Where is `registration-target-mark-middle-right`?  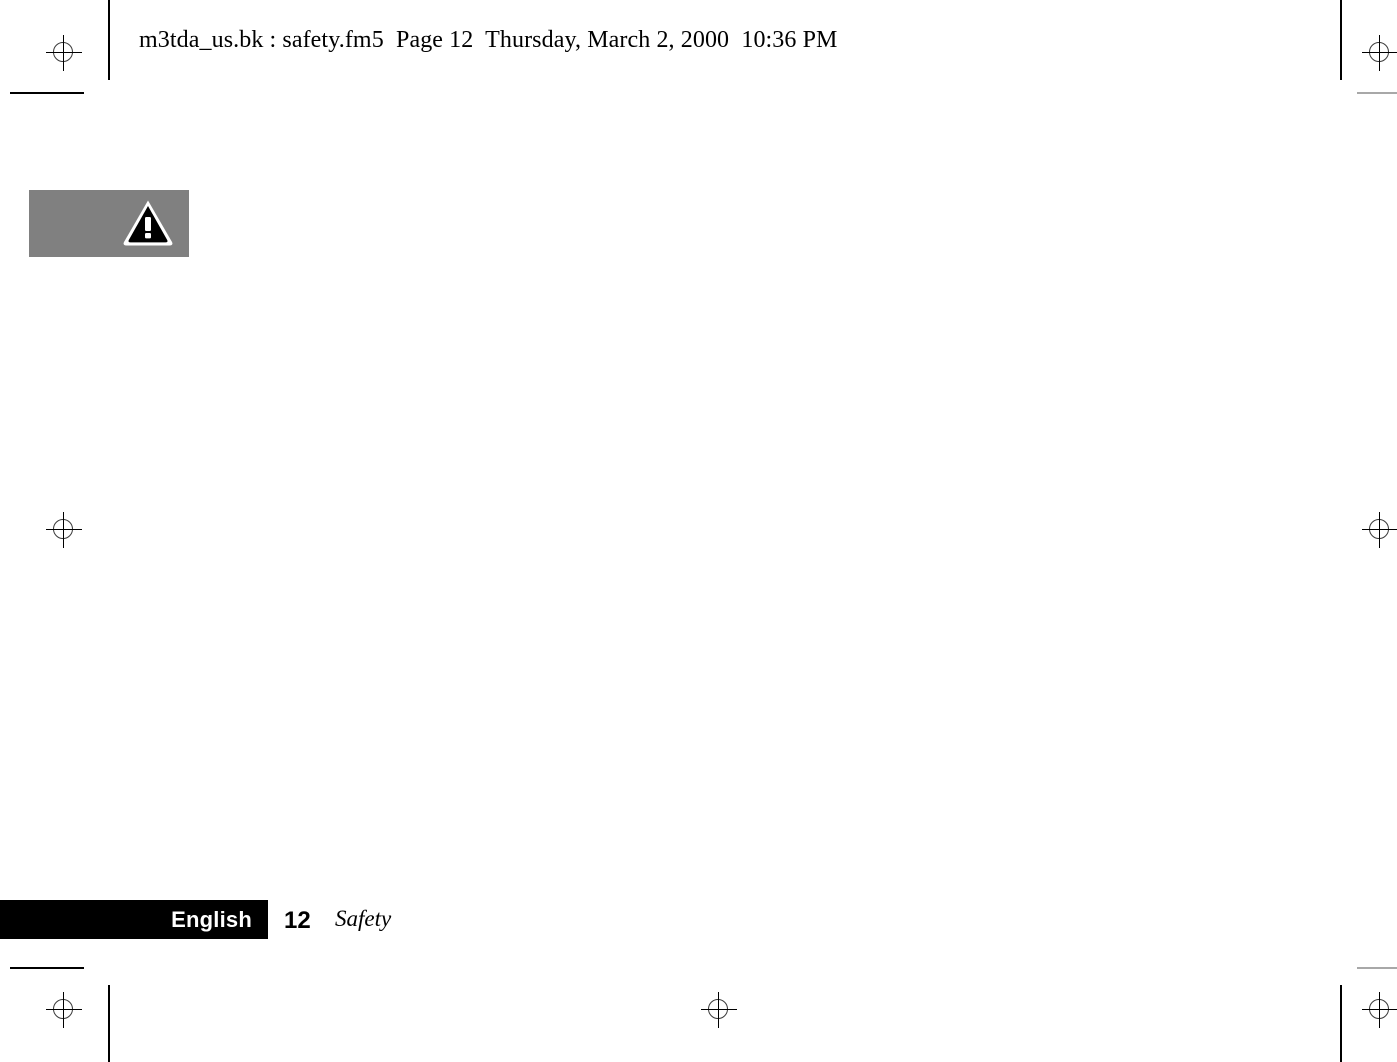
registration-target-mark-middle-right is located at coordinates (1378, 530).